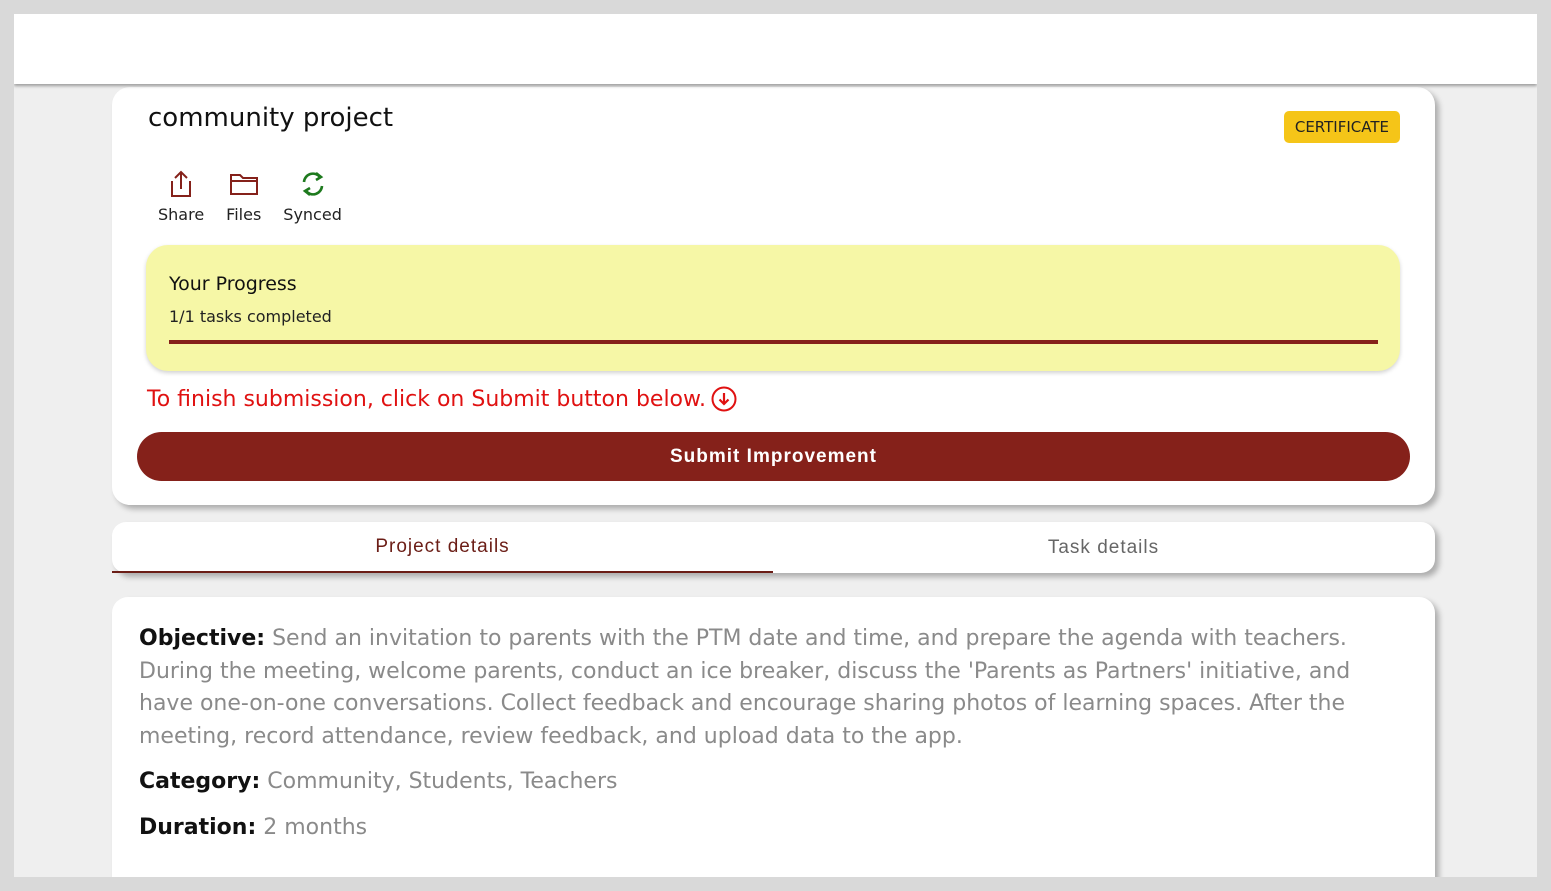  What do you see at coordinates (198, 827) in the screenshot?
I see `duration-label: Duration:` at bounding box center [198, 827].